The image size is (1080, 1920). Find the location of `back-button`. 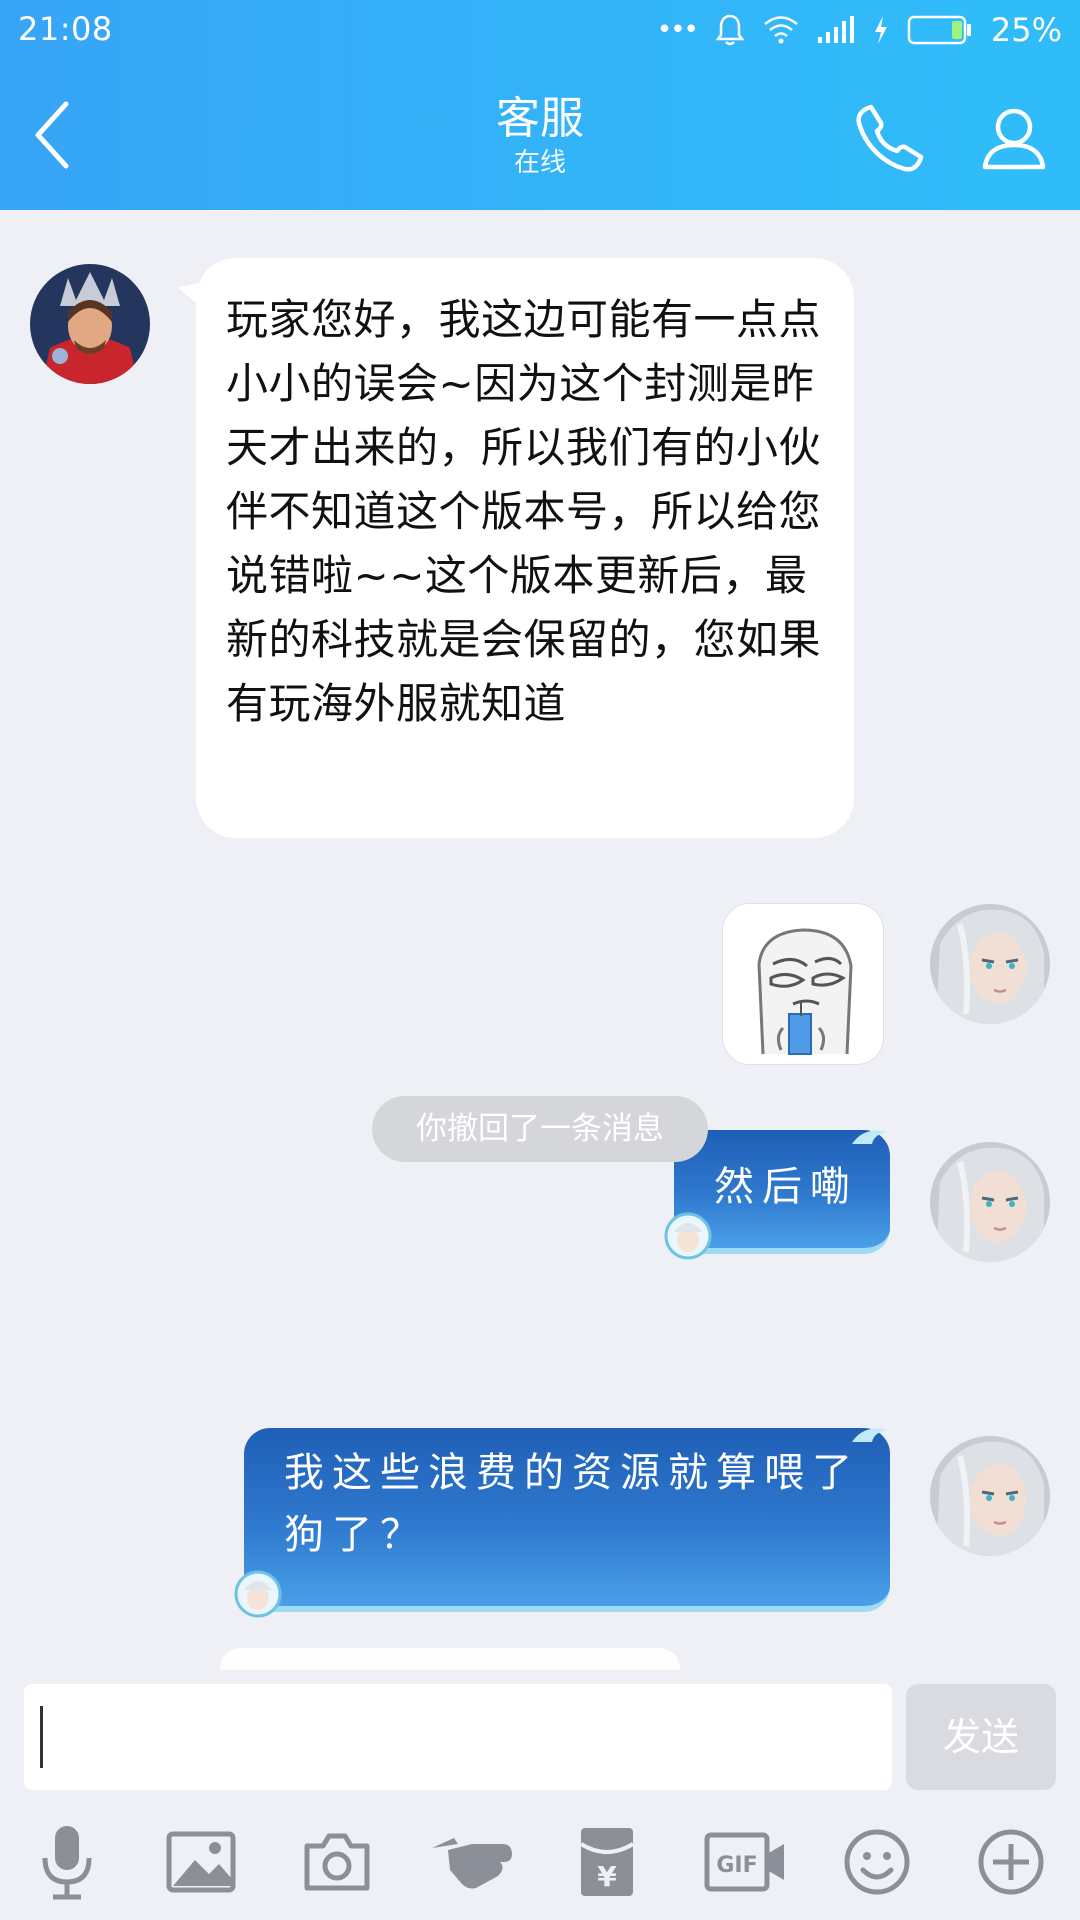

back-button is located at coordinates (52, 135).